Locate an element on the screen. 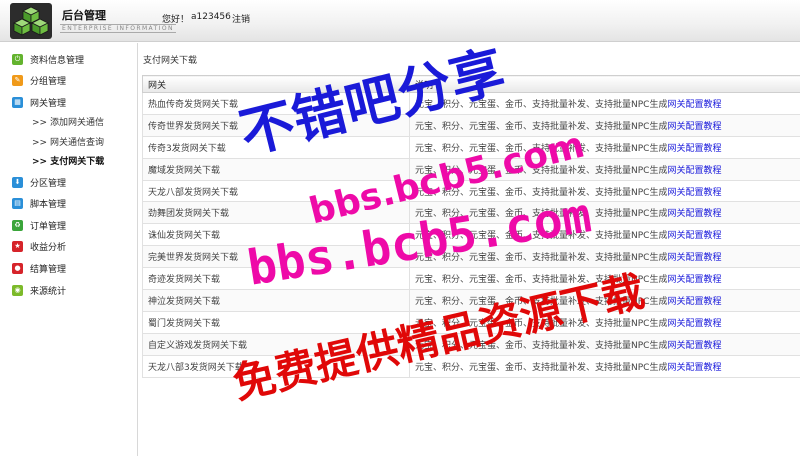 This screenshot has height=456, width=800. column-header-gateway: 网关 is located at coordinates (276, 84).